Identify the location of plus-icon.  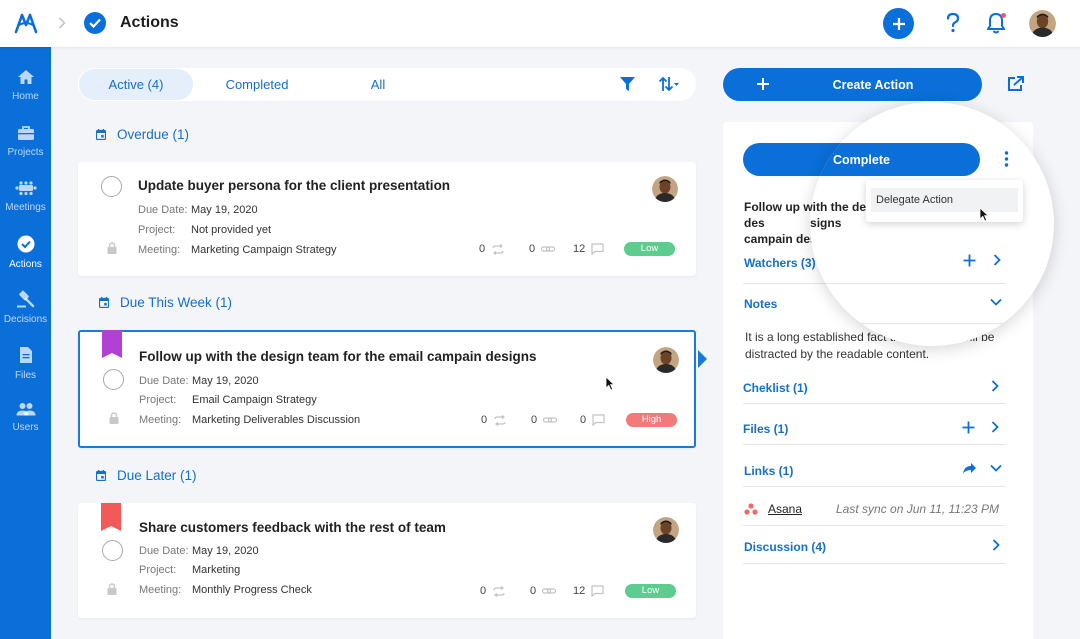
(898, 23).